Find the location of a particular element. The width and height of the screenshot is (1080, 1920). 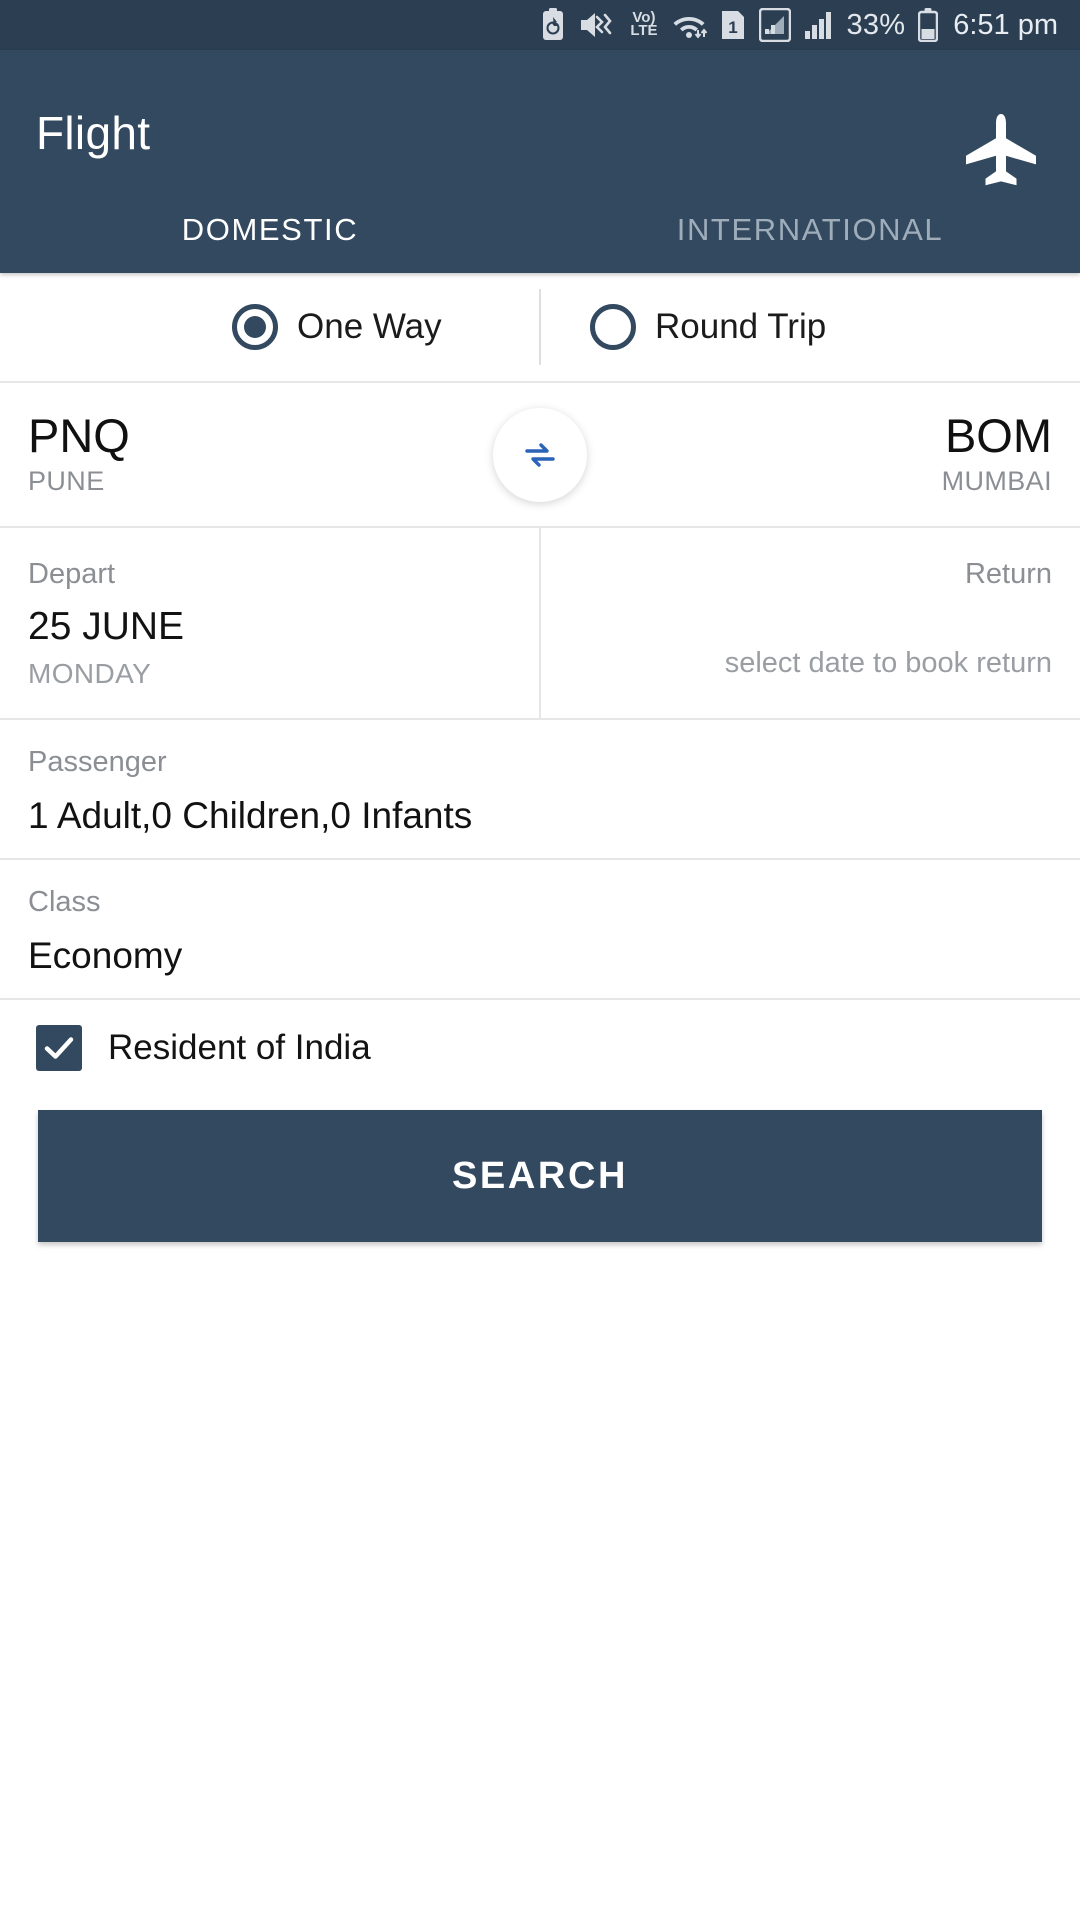

swap-horizontal-icon is located at coordinates (540, 454).